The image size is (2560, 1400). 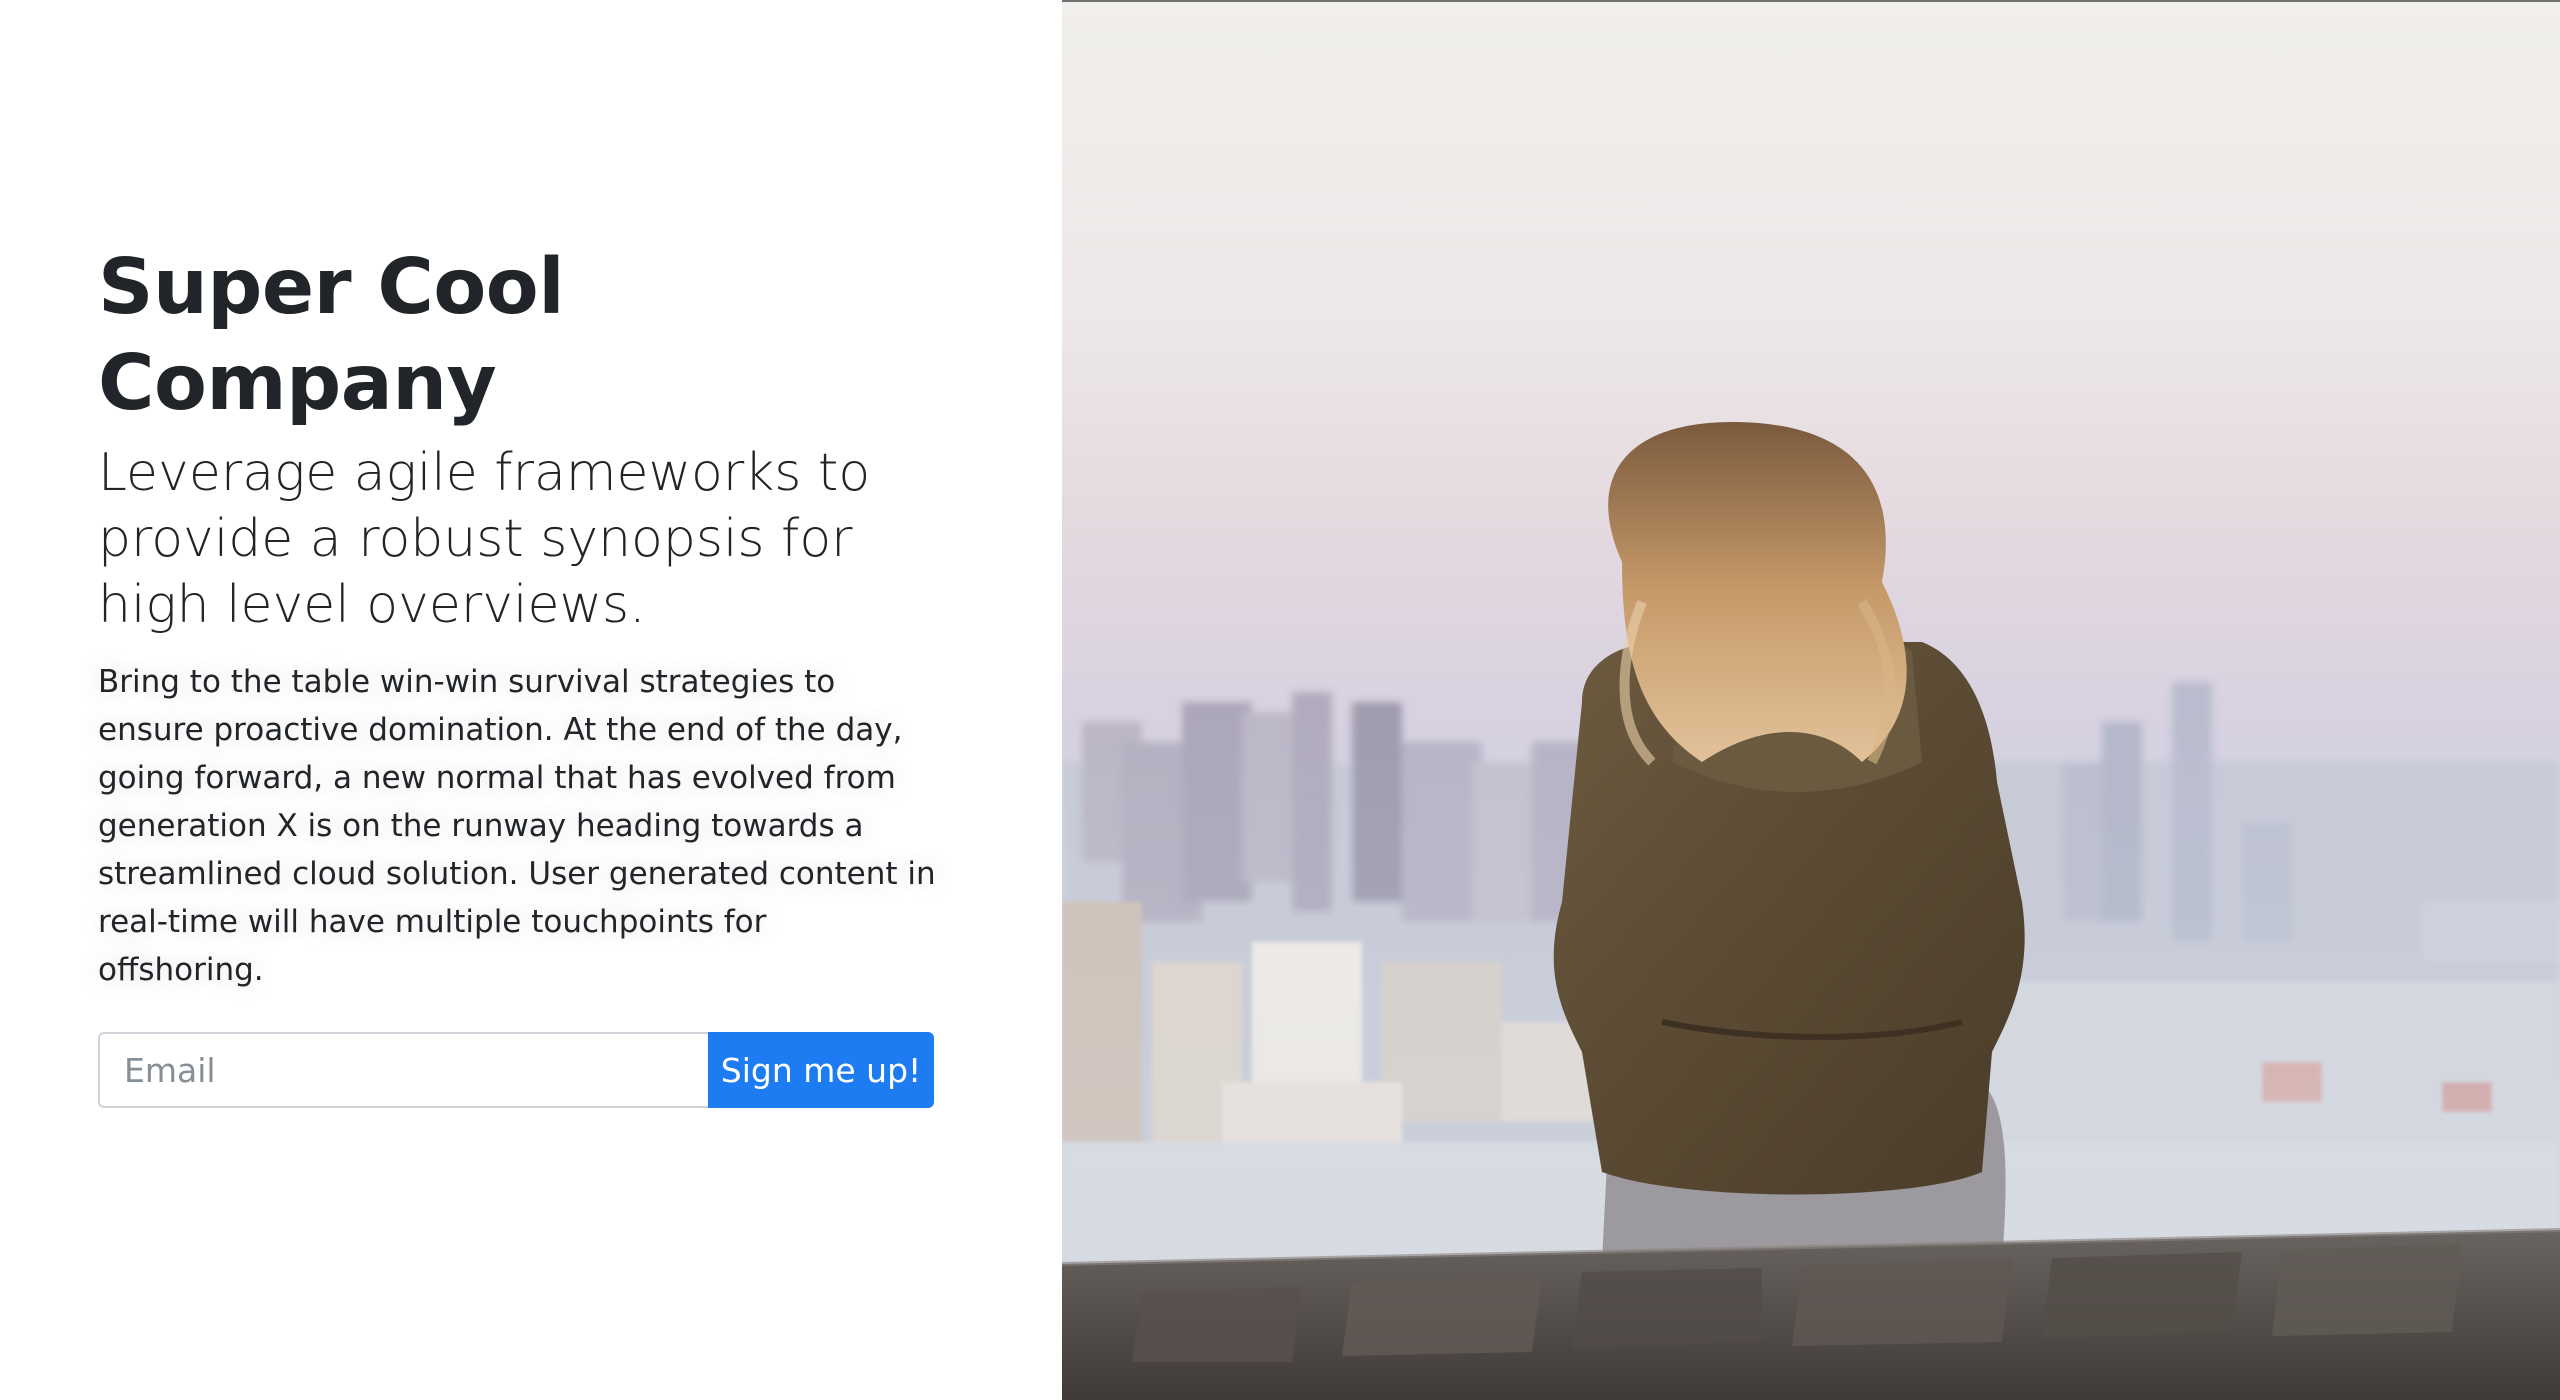 I want to click on signup-button: Sign me up!, so click(x=821, y=1070).